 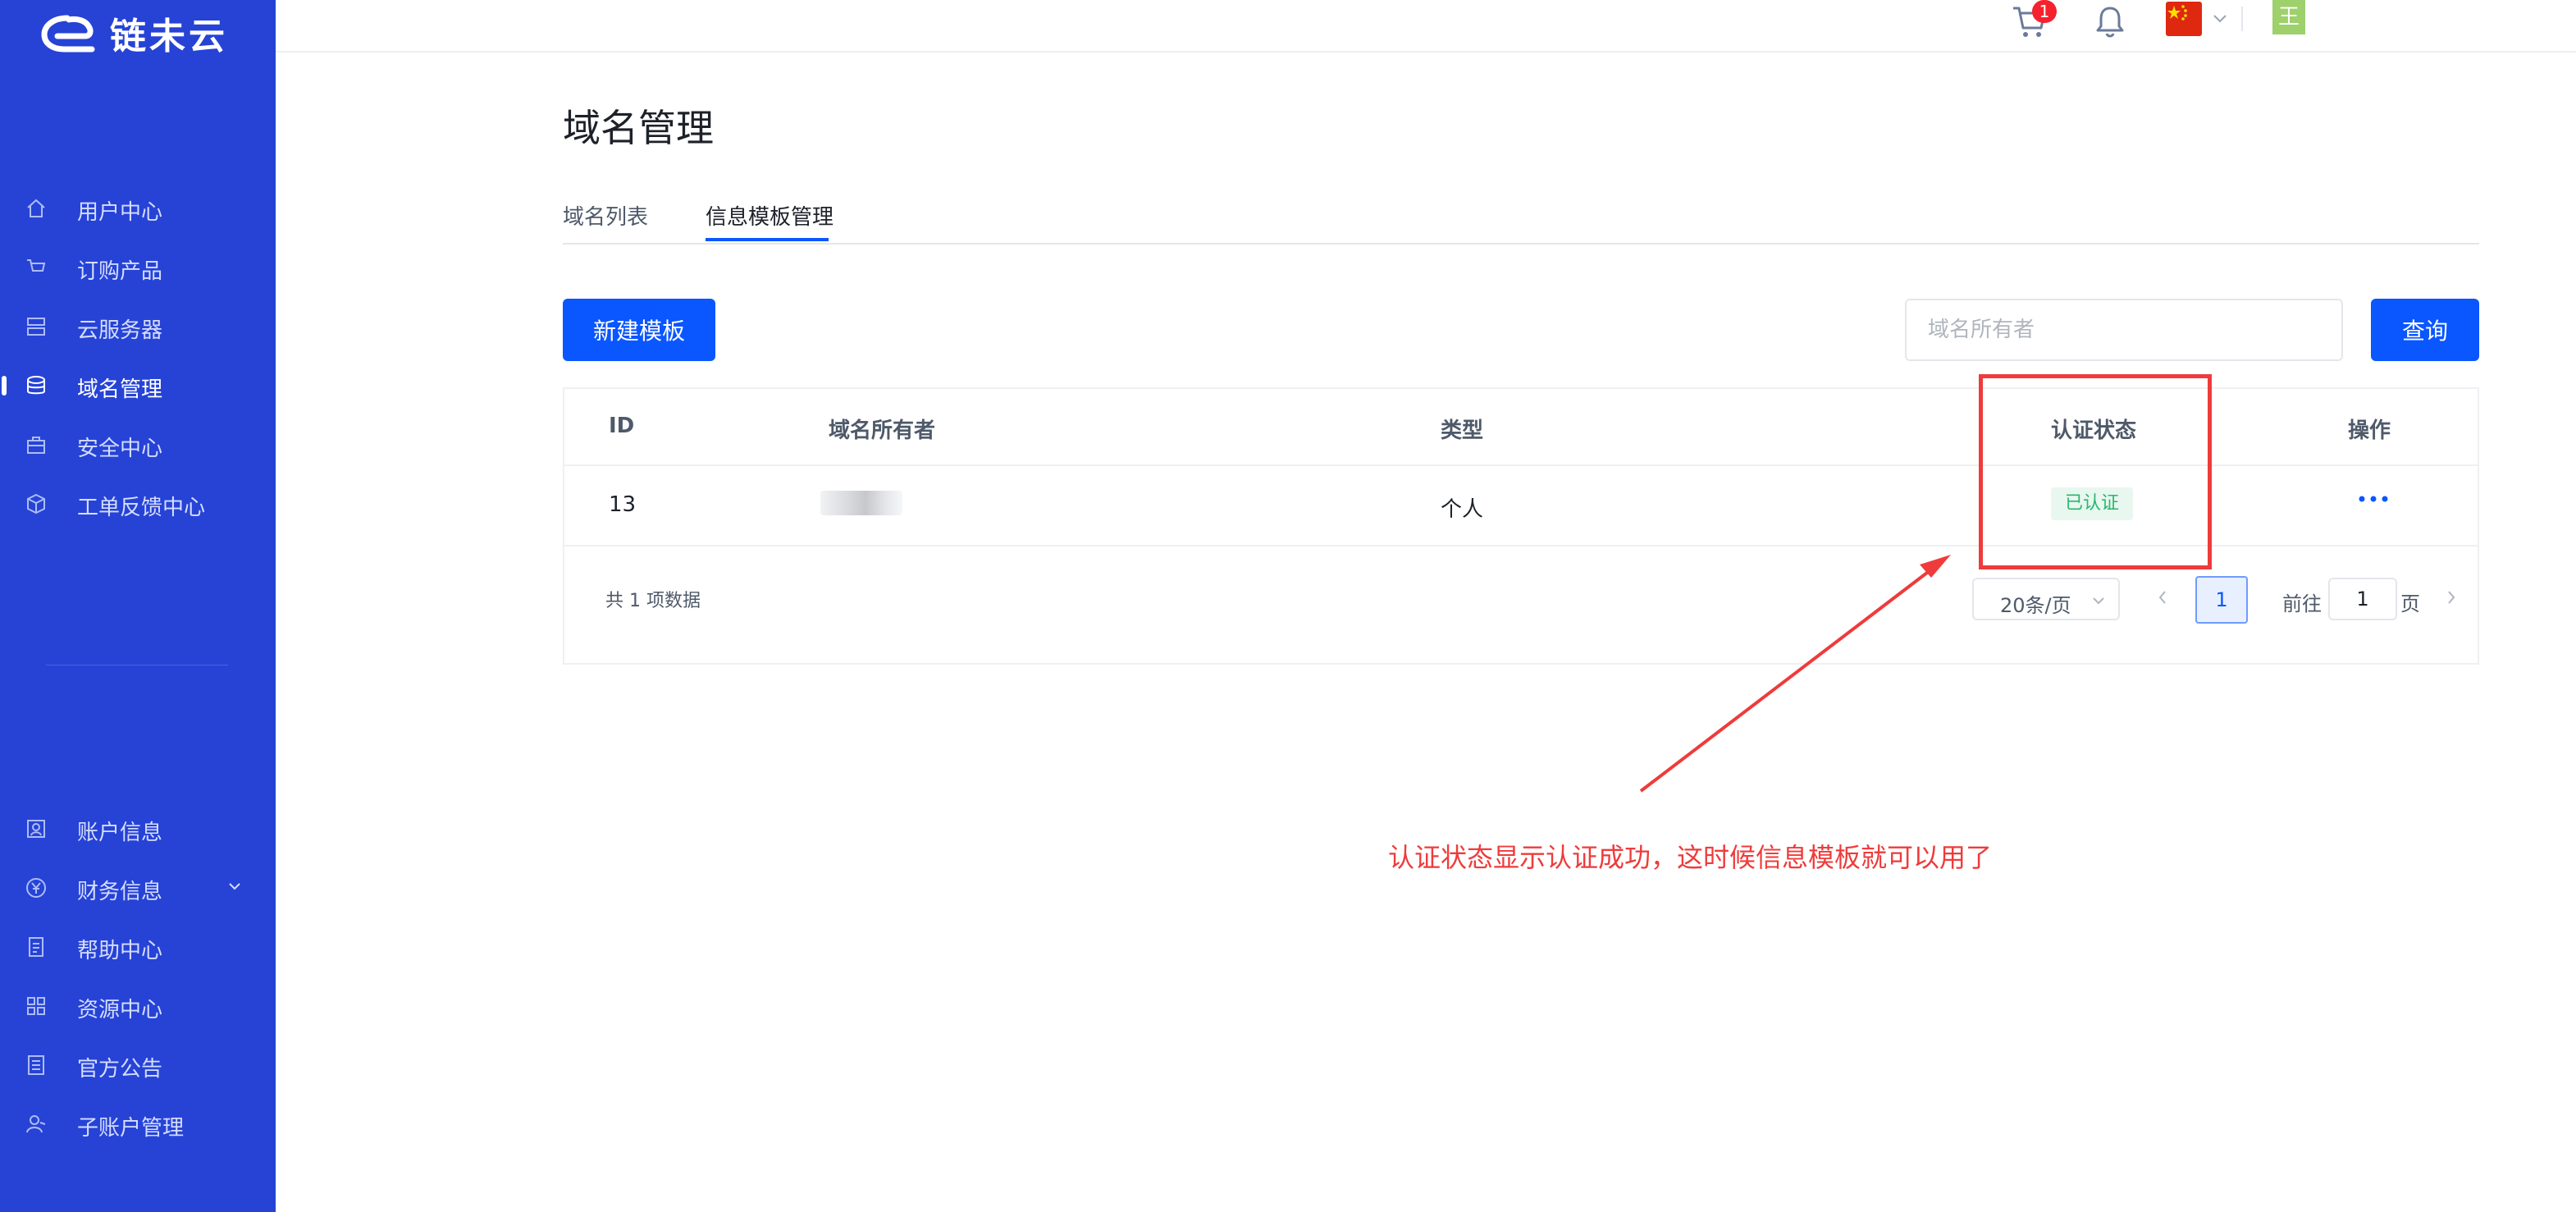 I want to click on sidebar-item-label: 域名管理, so click(x=120, y=389).